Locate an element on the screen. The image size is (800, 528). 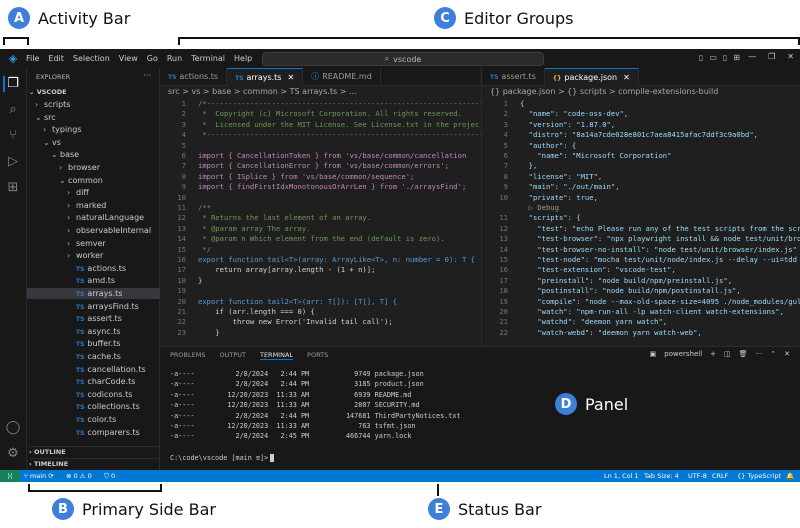
manage-gear-icon: ⚙ is located at coordinates (13, 454).